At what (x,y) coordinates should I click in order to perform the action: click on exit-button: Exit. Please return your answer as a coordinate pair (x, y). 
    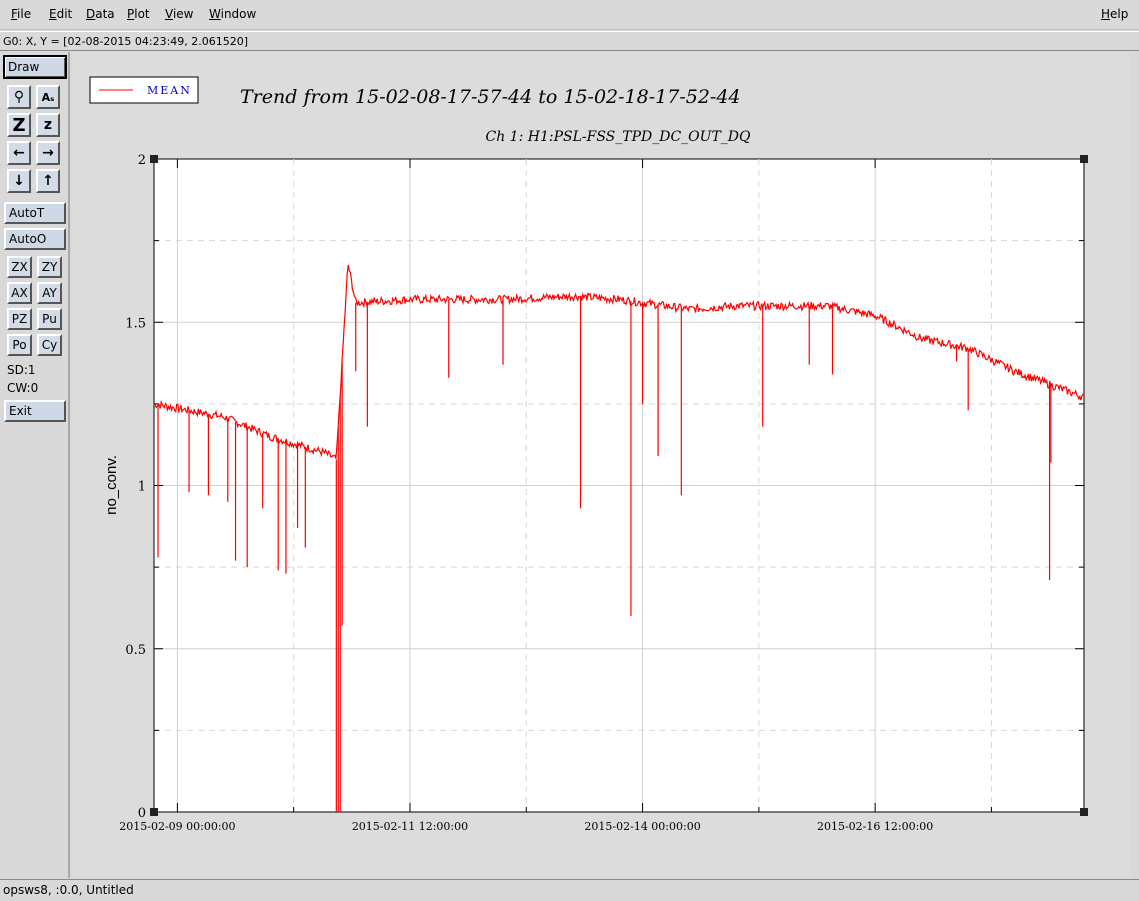
    Looking at the image, I should click on (35, 411).